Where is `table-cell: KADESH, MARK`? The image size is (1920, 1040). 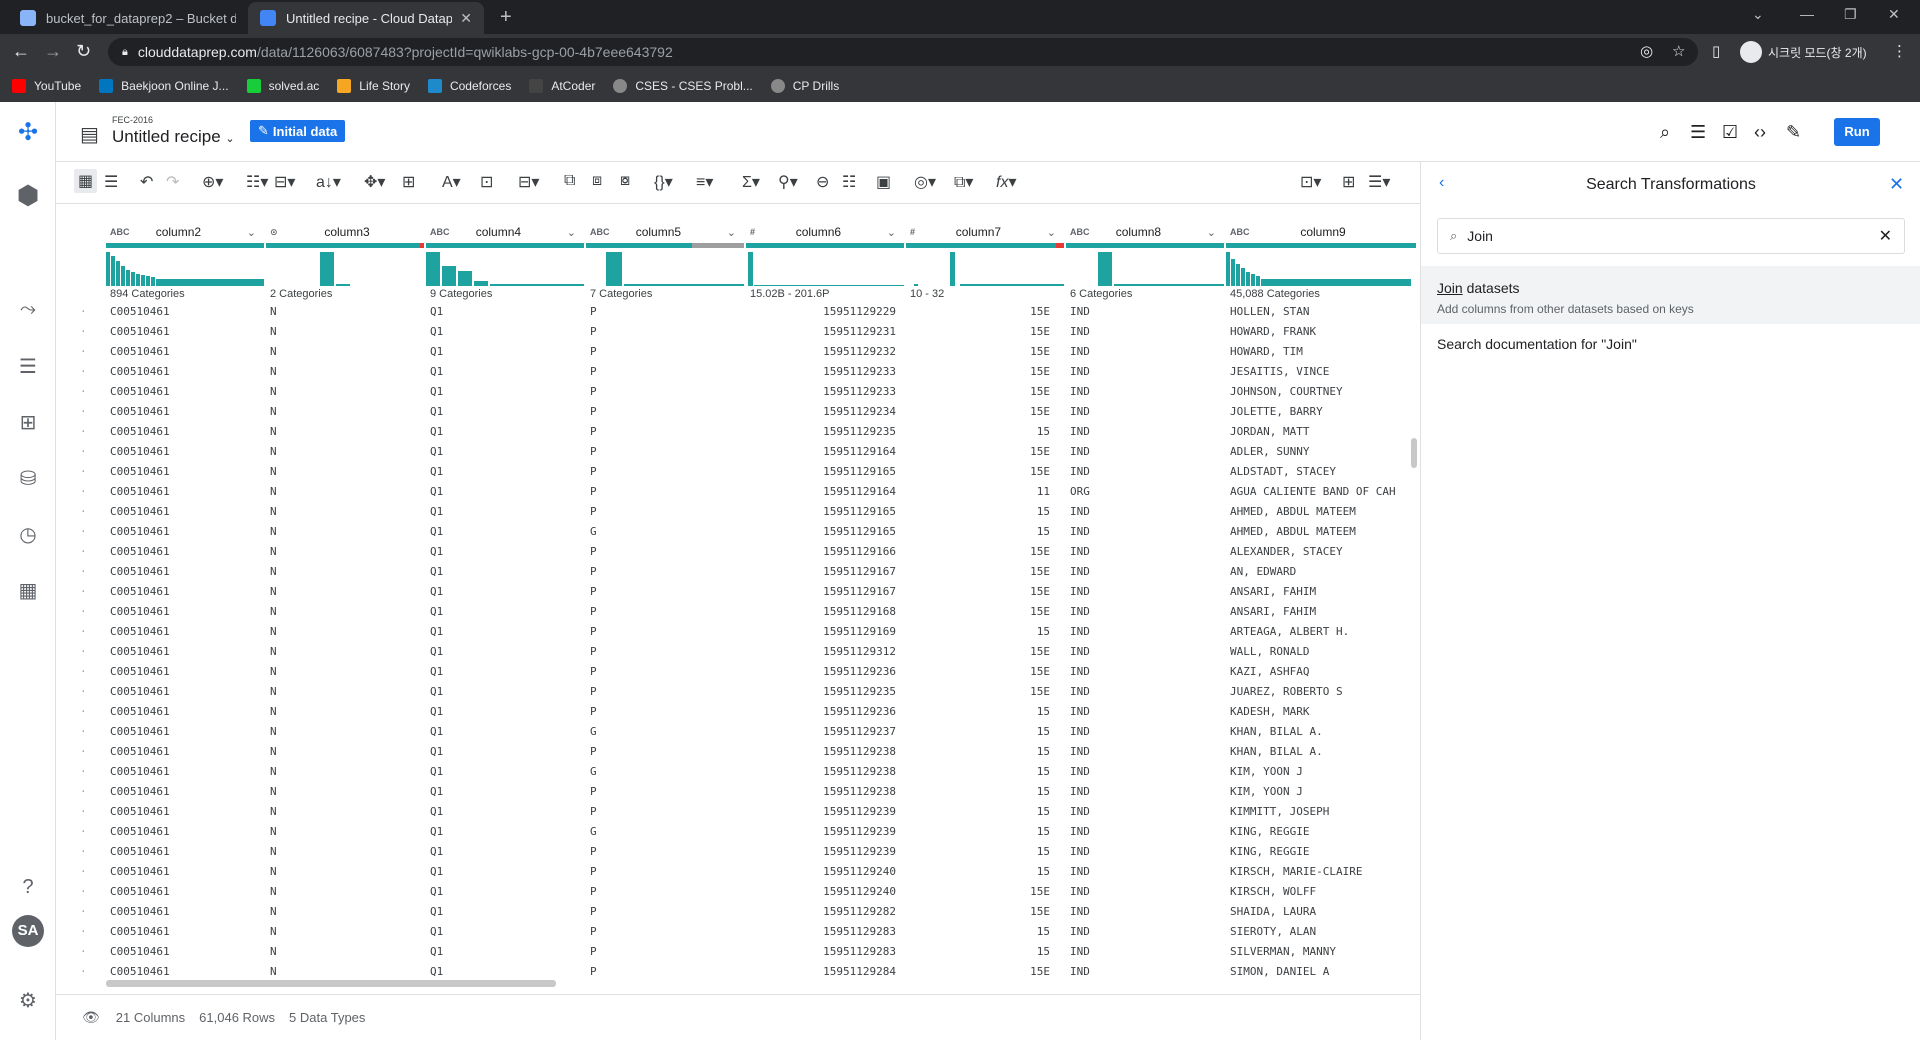
table-cell: KADESH, MARK is located at coordinates (1320, 711).